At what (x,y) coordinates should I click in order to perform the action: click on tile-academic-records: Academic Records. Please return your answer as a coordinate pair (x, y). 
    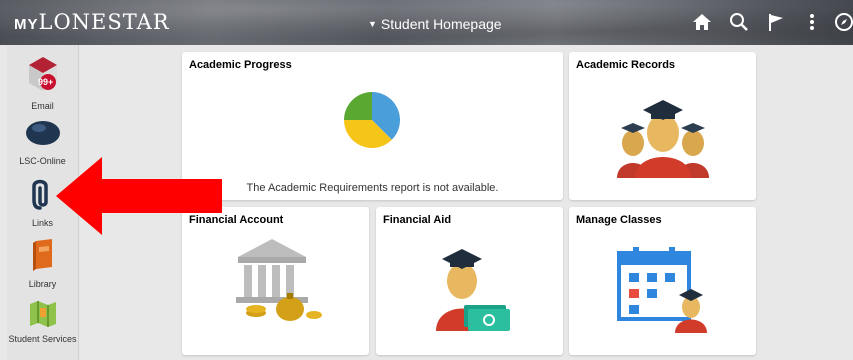
    Looking at the image, I should click on (662, 126).